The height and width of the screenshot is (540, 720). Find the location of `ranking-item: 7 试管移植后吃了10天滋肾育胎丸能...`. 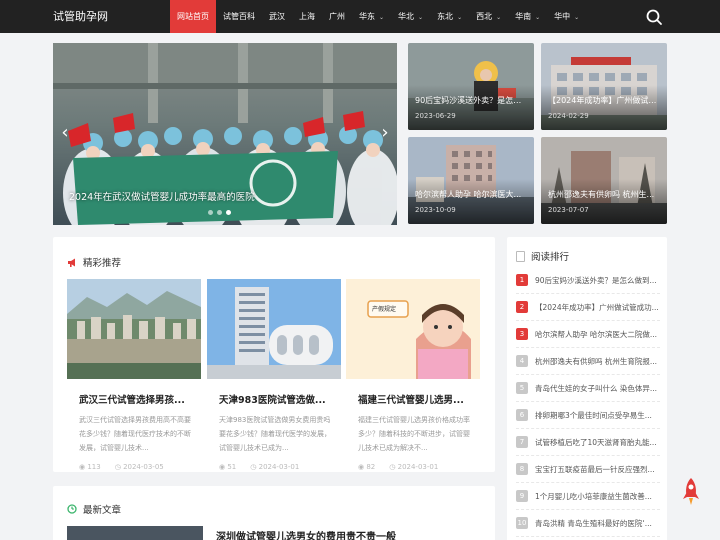

ranking-item: 7 试管移植后吃了10天滋肾育胎丸能... is located at coordinates (588, 442).